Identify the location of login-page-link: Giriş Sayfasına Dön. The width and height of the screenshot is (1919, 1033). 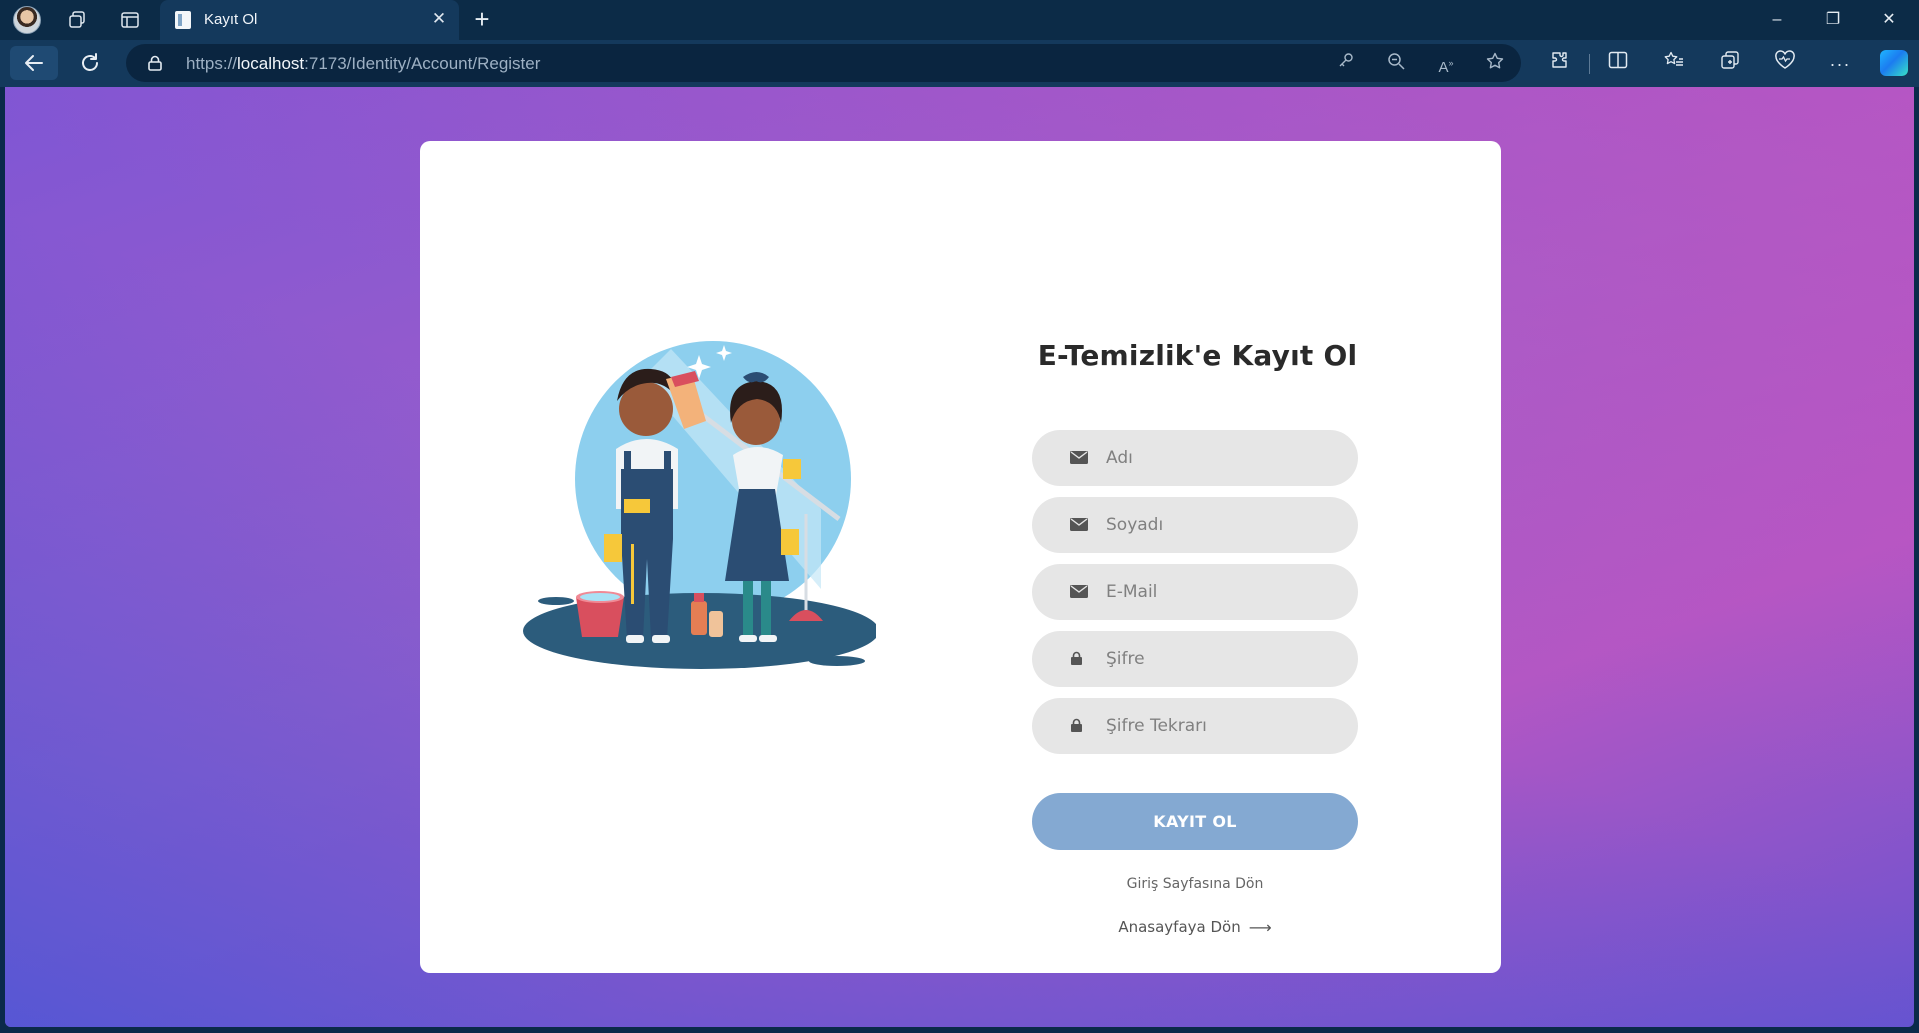
(1195, 884).